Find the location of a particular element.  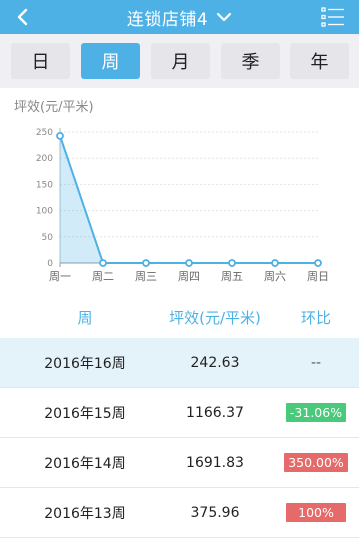

change-cell: -31.06% is located at coordinates (316, 412).